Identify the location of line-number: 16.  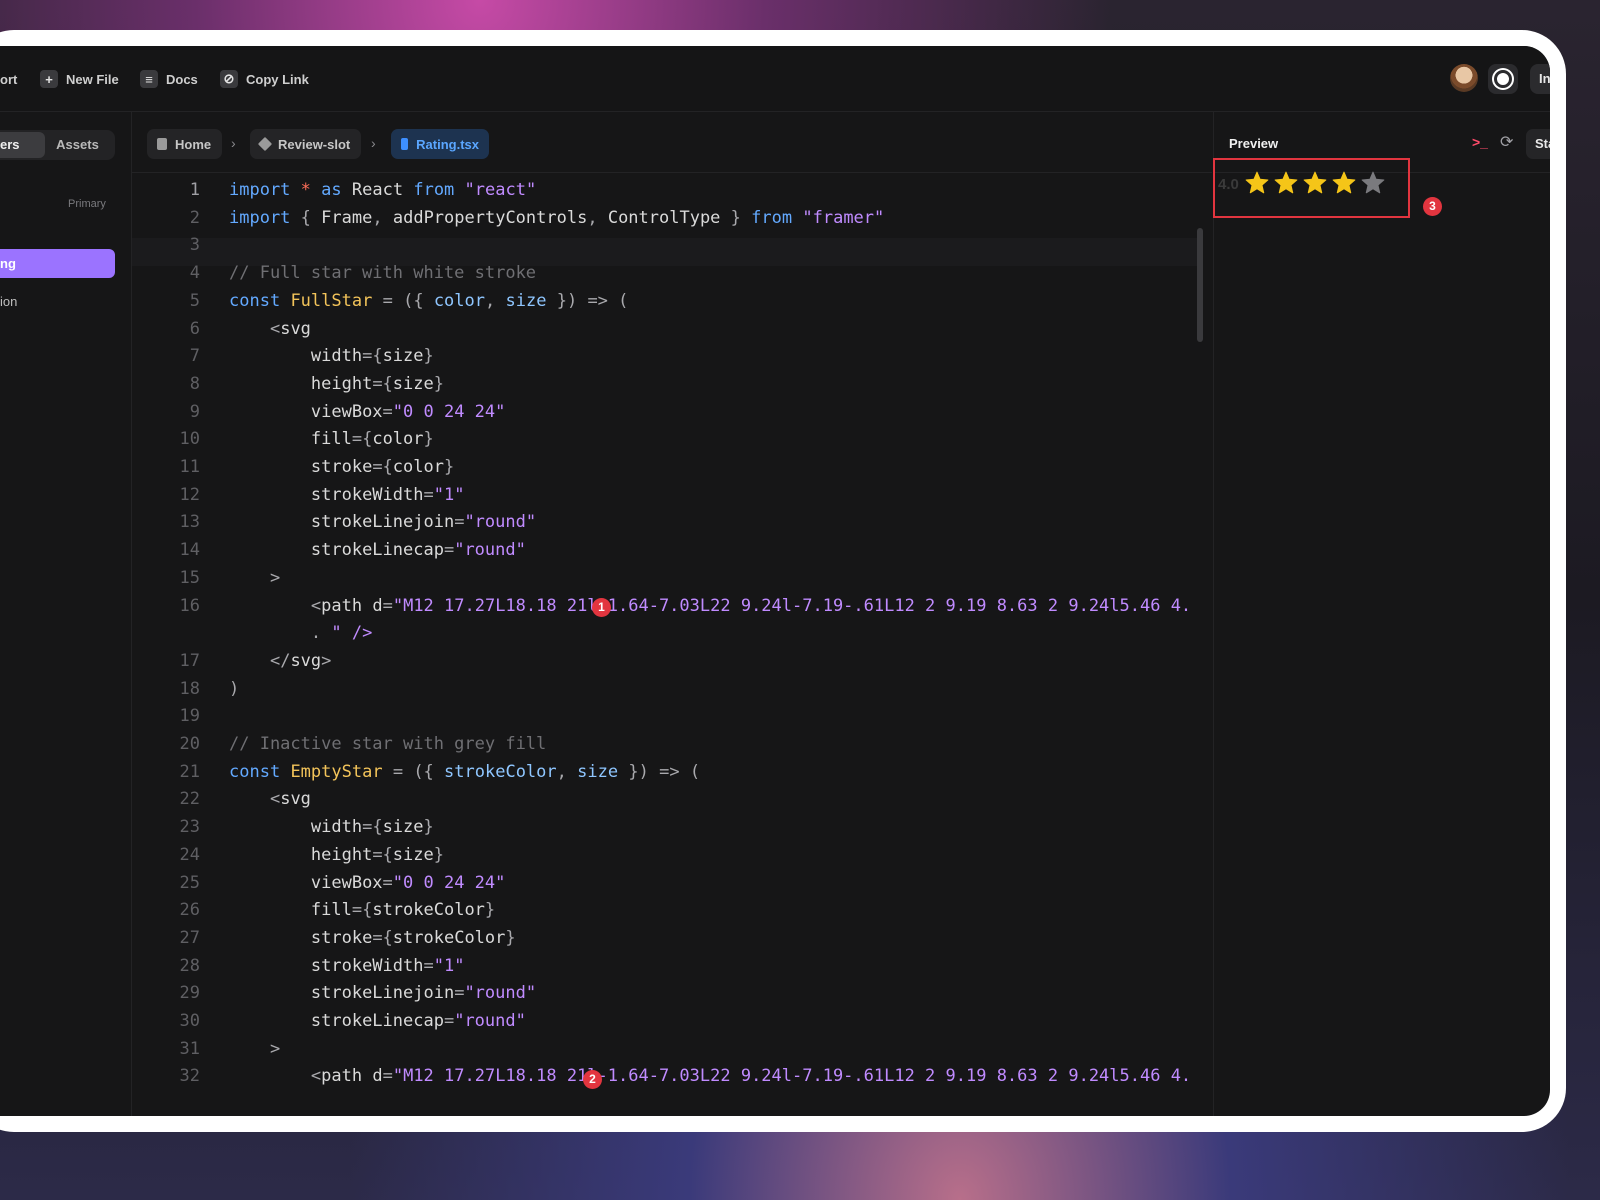
(189, 605).